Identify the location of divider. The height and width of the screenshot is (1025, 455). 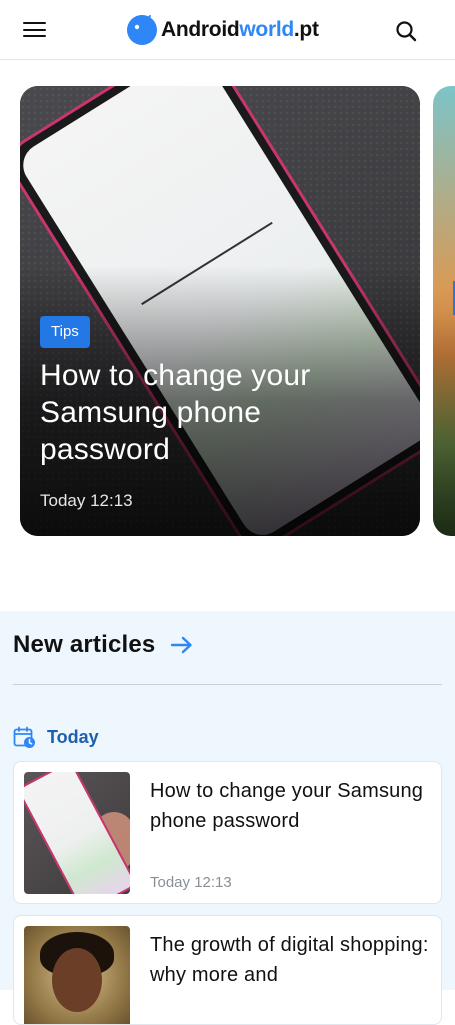
(227, 684).